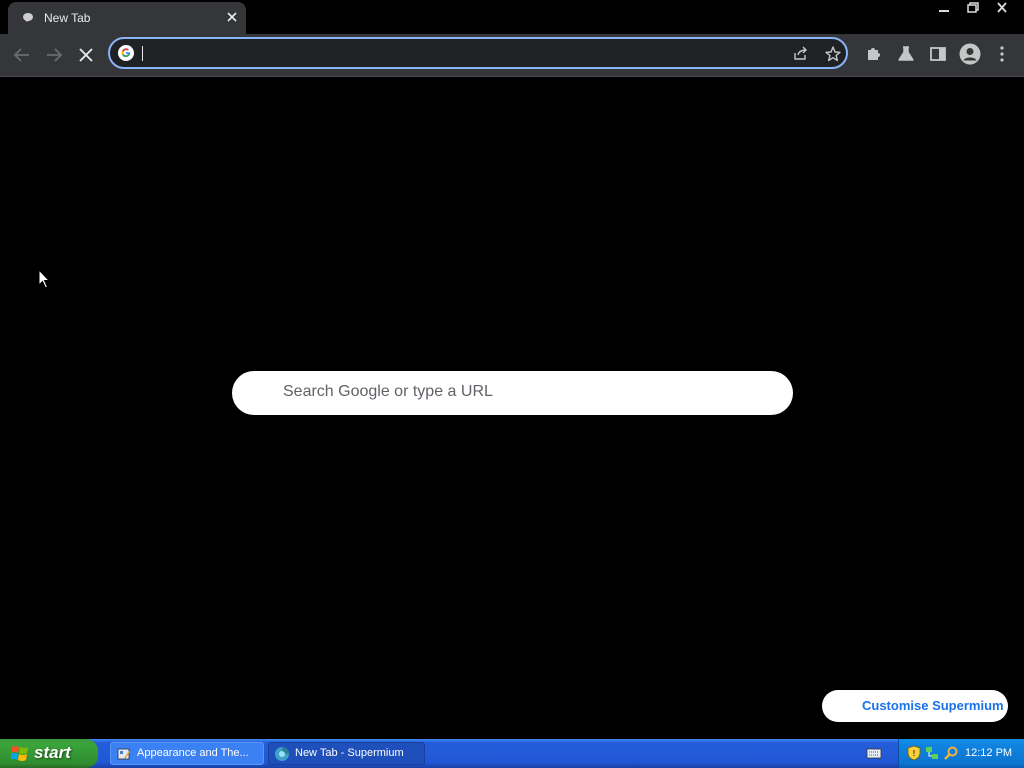  I want to click on side-panel-icon, so click(938, 54).